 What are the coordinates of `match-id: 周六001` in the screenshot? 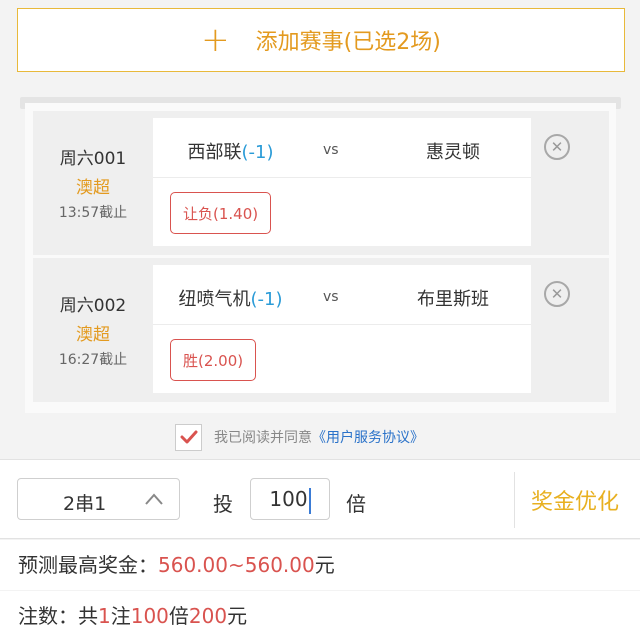 It's located at (93, 159).